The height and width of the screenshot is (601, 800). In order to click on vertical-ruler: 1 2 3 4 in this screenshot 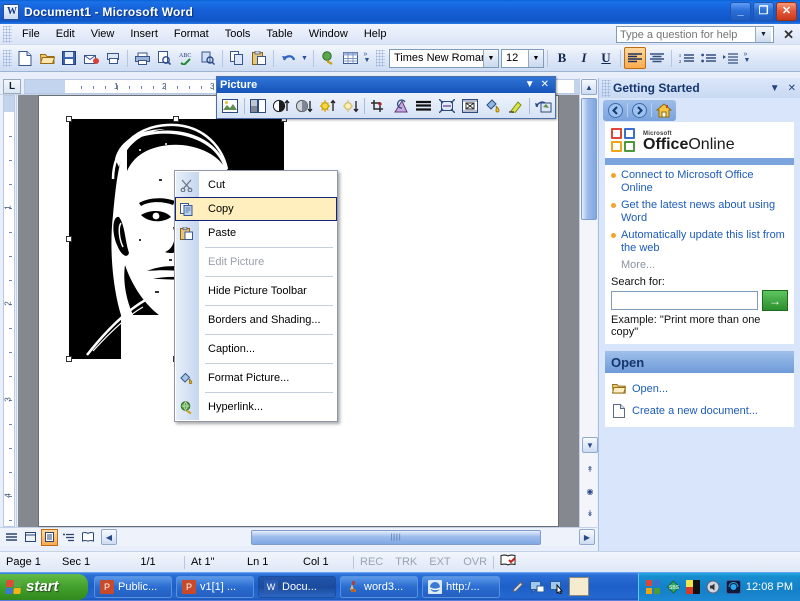, I will do `click(8, 311)`.